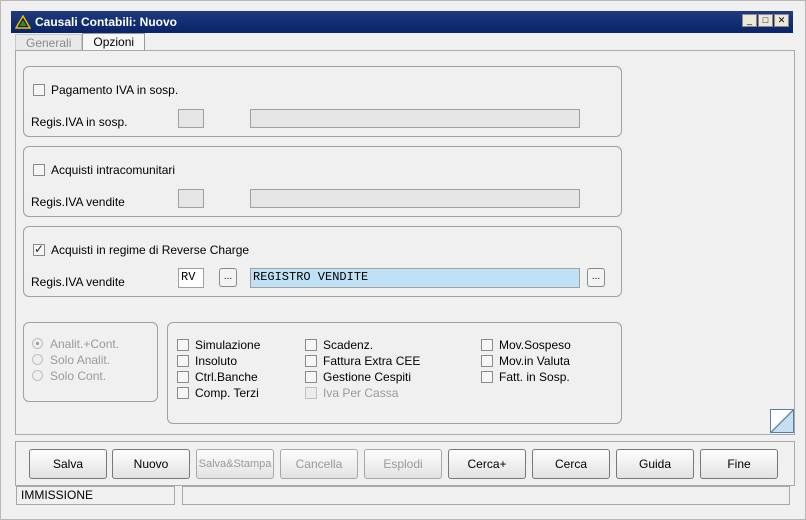 The image size is (806, 520). I want to click on cerca-button: Cerca, so click(571, 464).